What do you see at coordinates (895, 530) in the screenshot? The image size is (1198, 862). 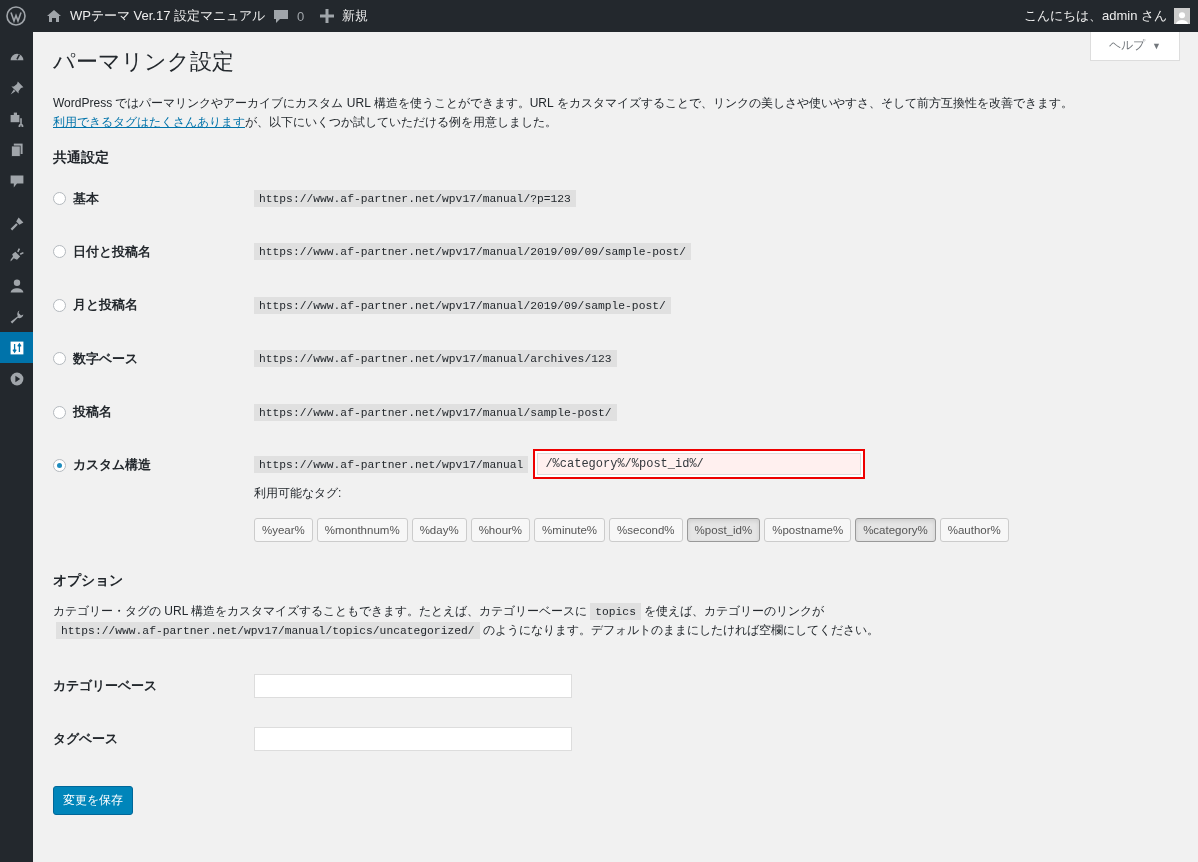 I see `tag-button: %category%` at bounding box center [895, 530].